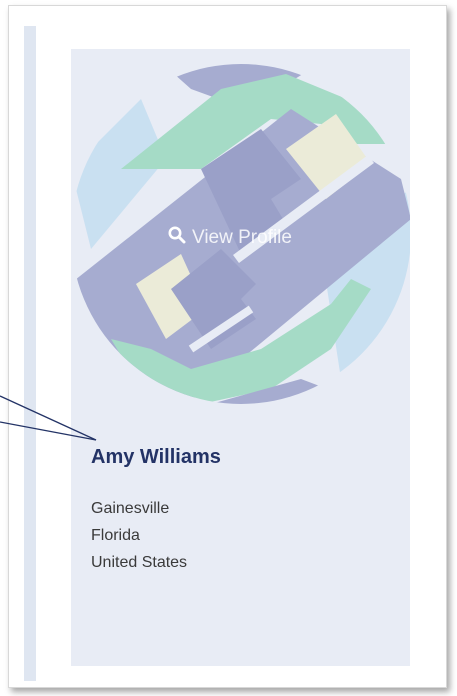  Describe the element at coordinates (242, 237) in the screenshot. I see `view-profile-label: View Profile` at that location.